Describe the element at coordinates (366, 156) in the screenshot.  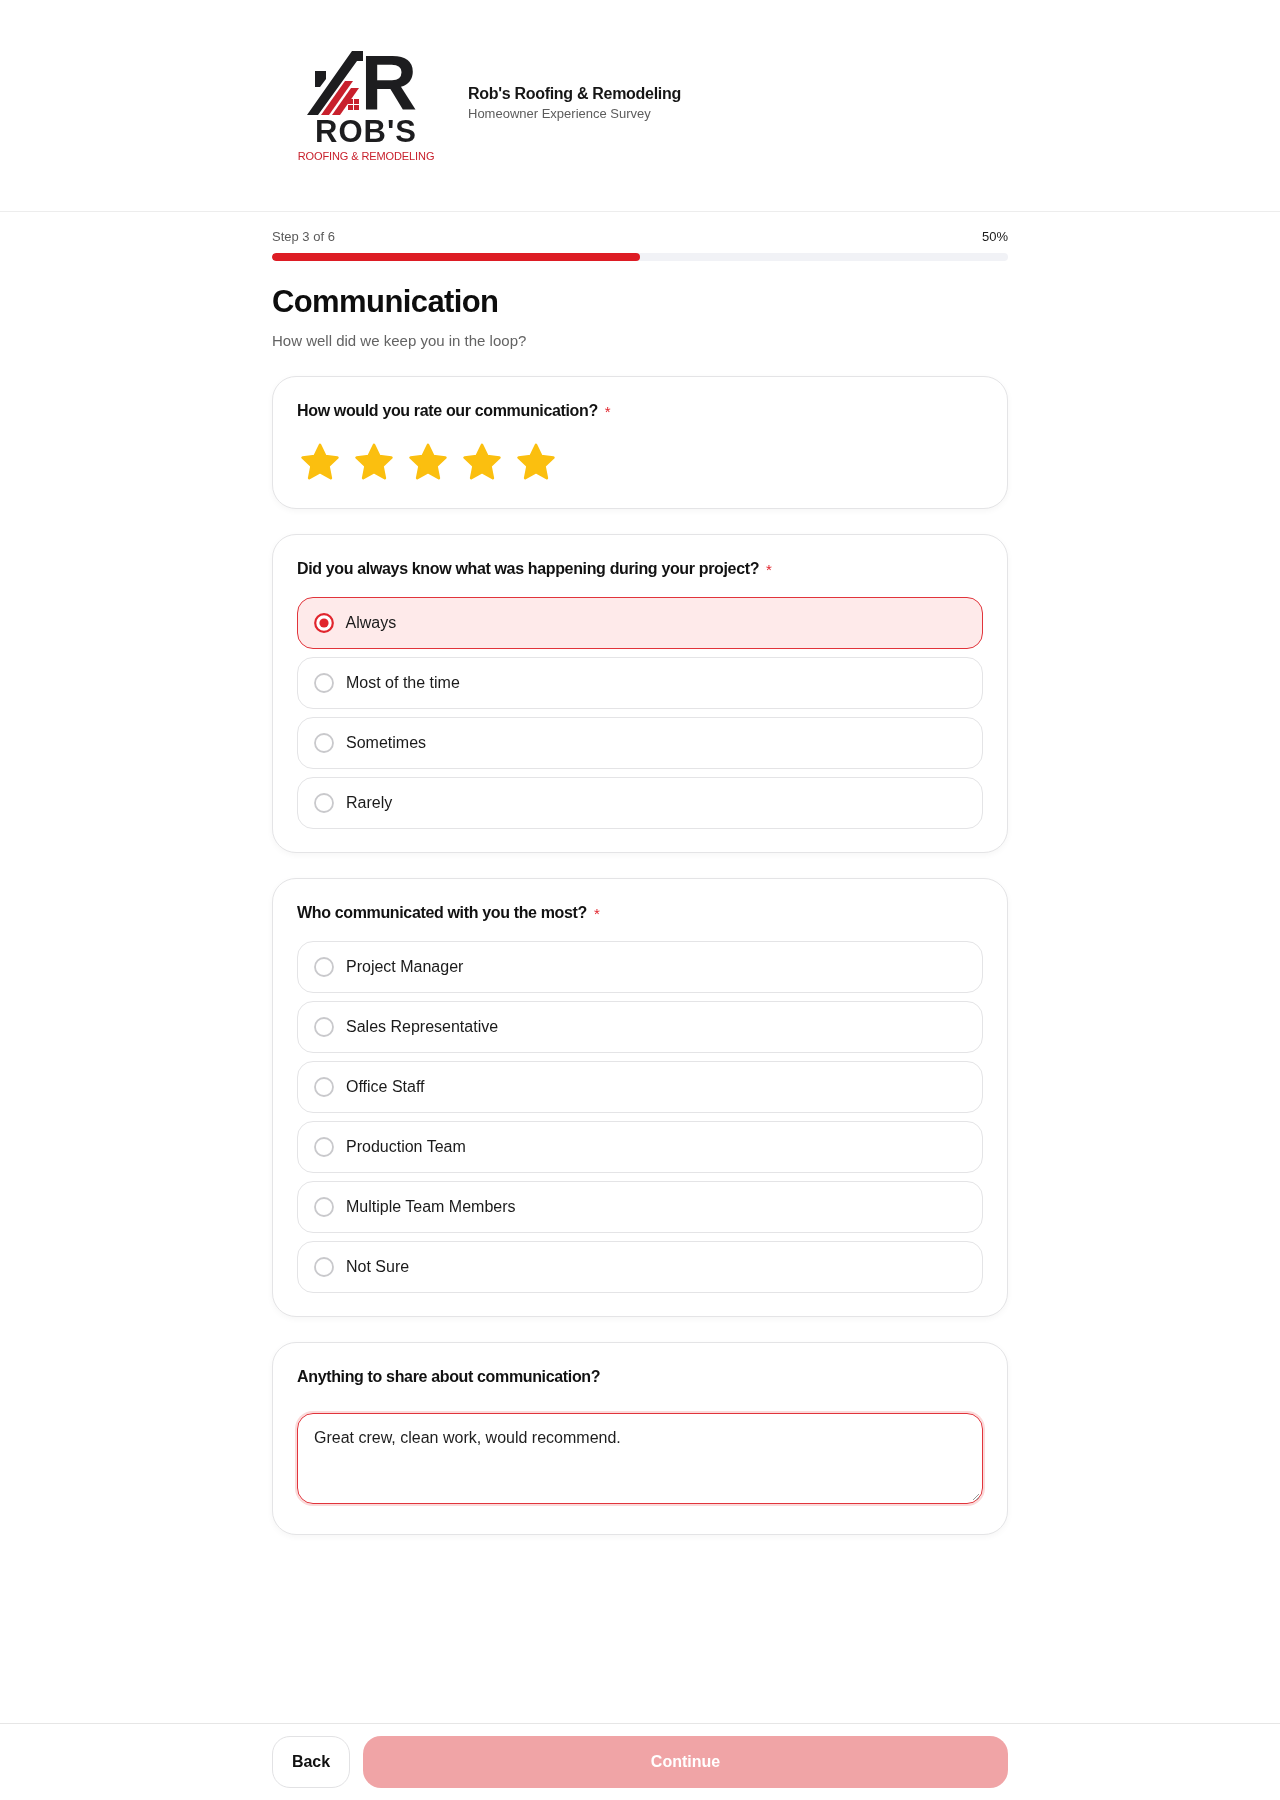
I see `logo-tagline: ROOFING & REMODELING` at that location.